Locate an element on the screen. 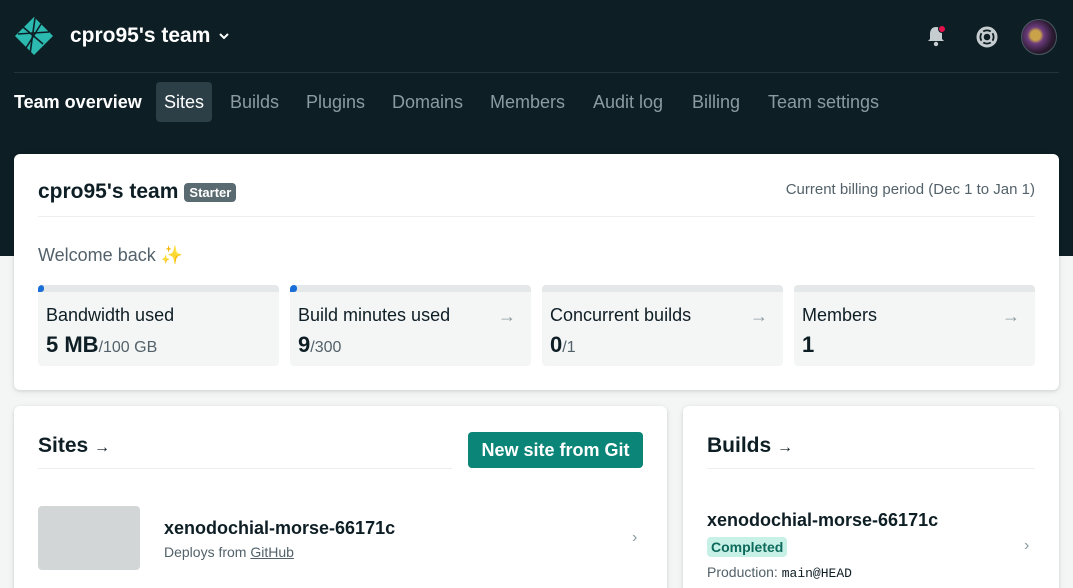 The image size is (1073, 588). stat-label: Build minutes used is located at coordinates (374, 315).